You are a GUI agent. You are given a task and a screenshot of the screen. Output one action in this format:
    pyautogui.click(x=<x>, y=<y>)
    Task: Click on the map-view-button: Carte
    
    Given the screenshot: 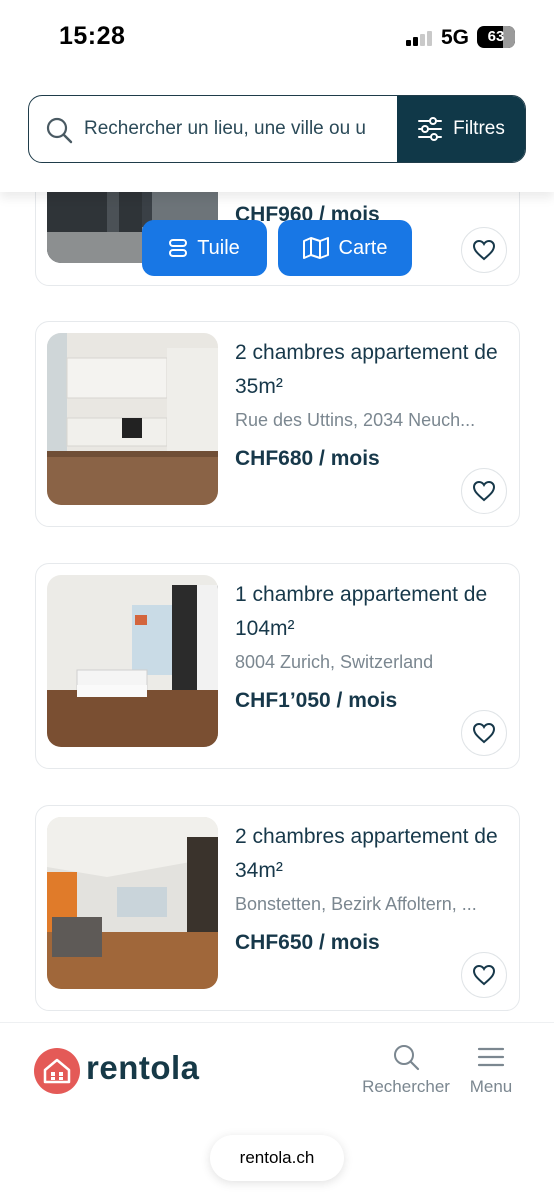 What is the action you would take?
    pyautogui.click(x=345, y=248)
    